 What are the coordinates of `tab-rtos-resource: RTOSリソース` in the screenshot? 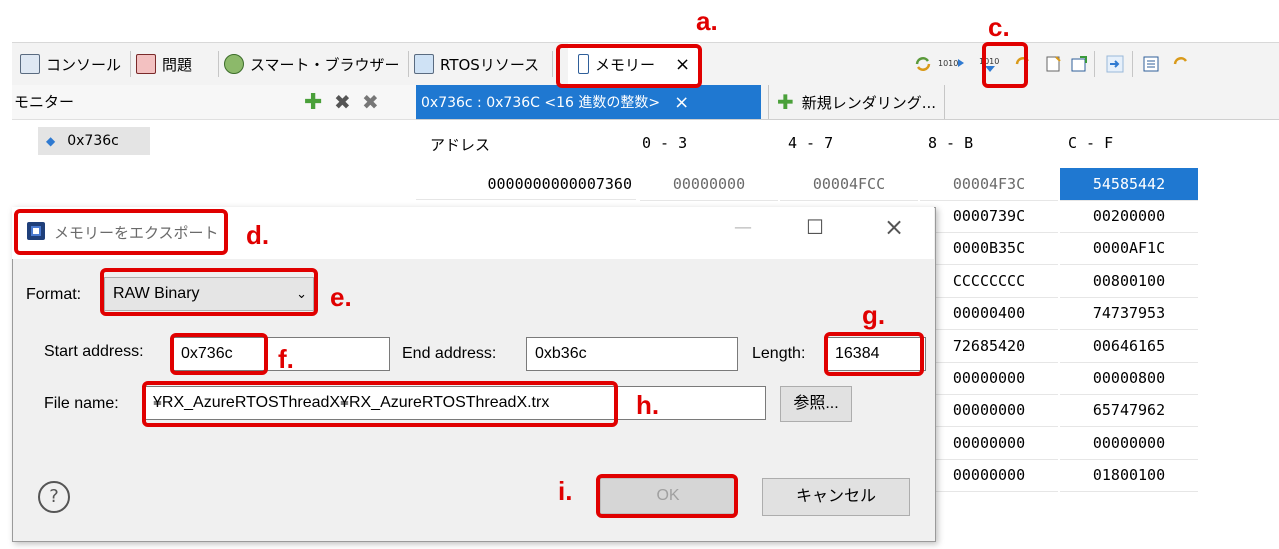 It's located at (476, 64).